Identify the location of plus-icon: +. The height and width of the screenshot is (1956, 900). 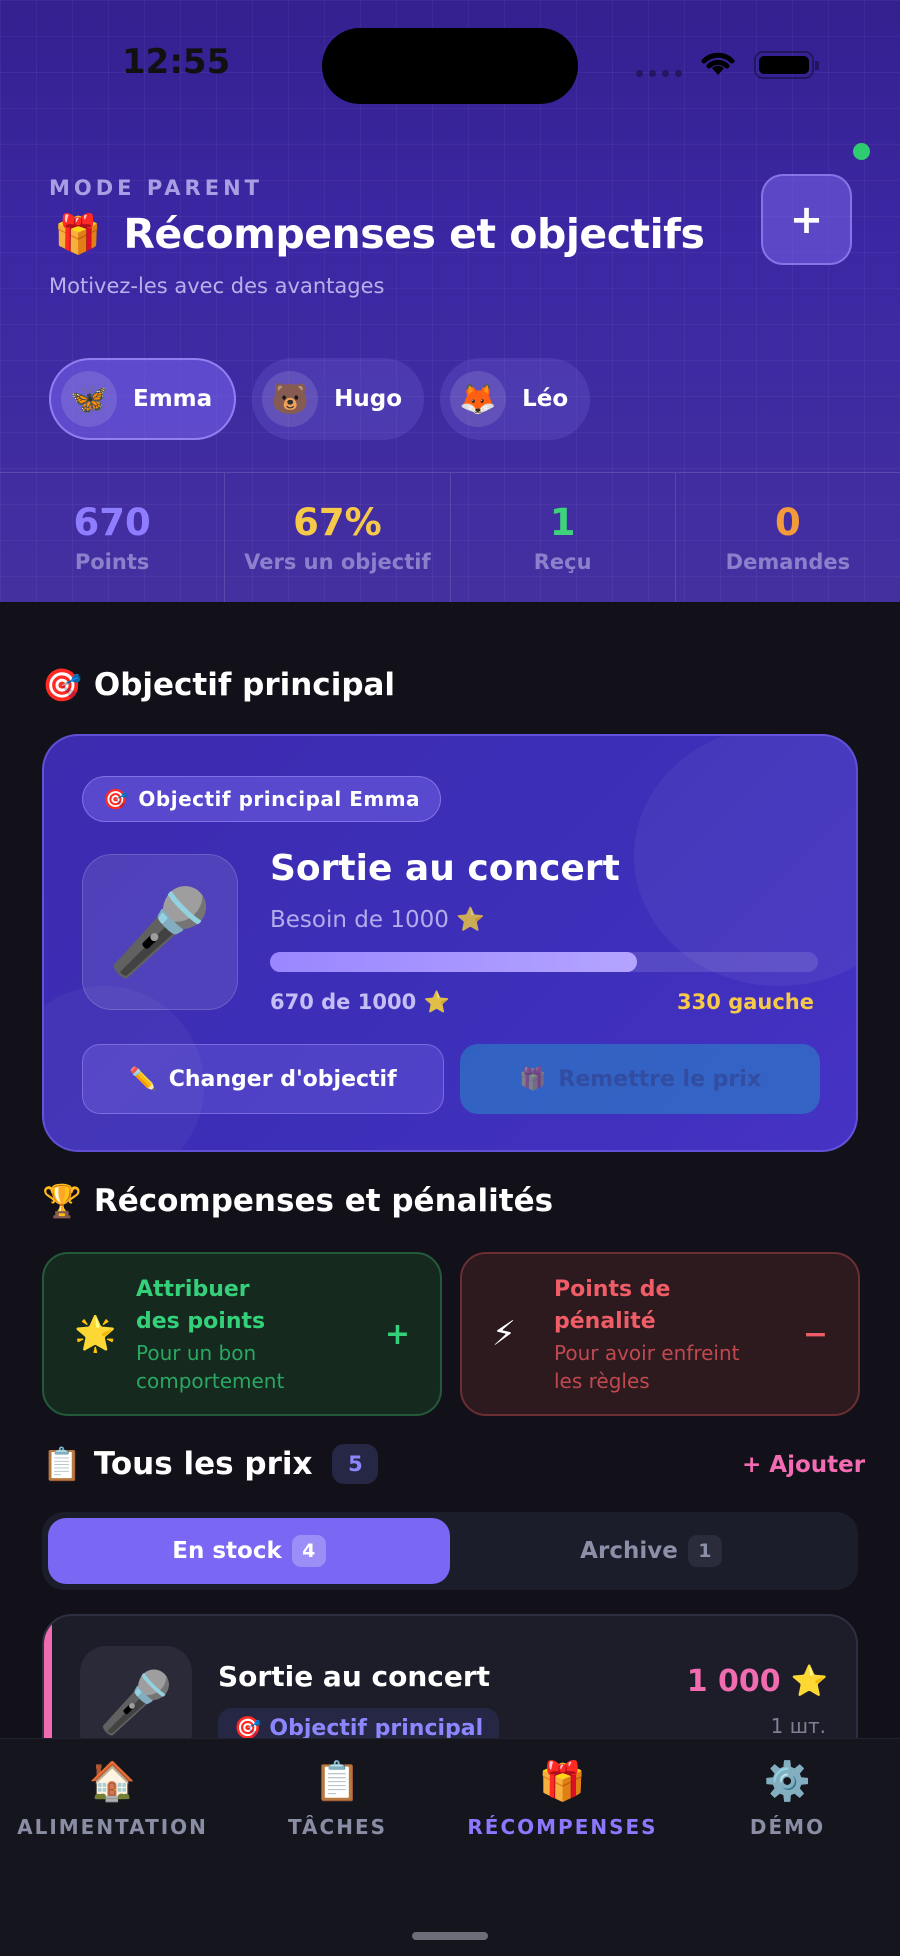
(397, 1334).